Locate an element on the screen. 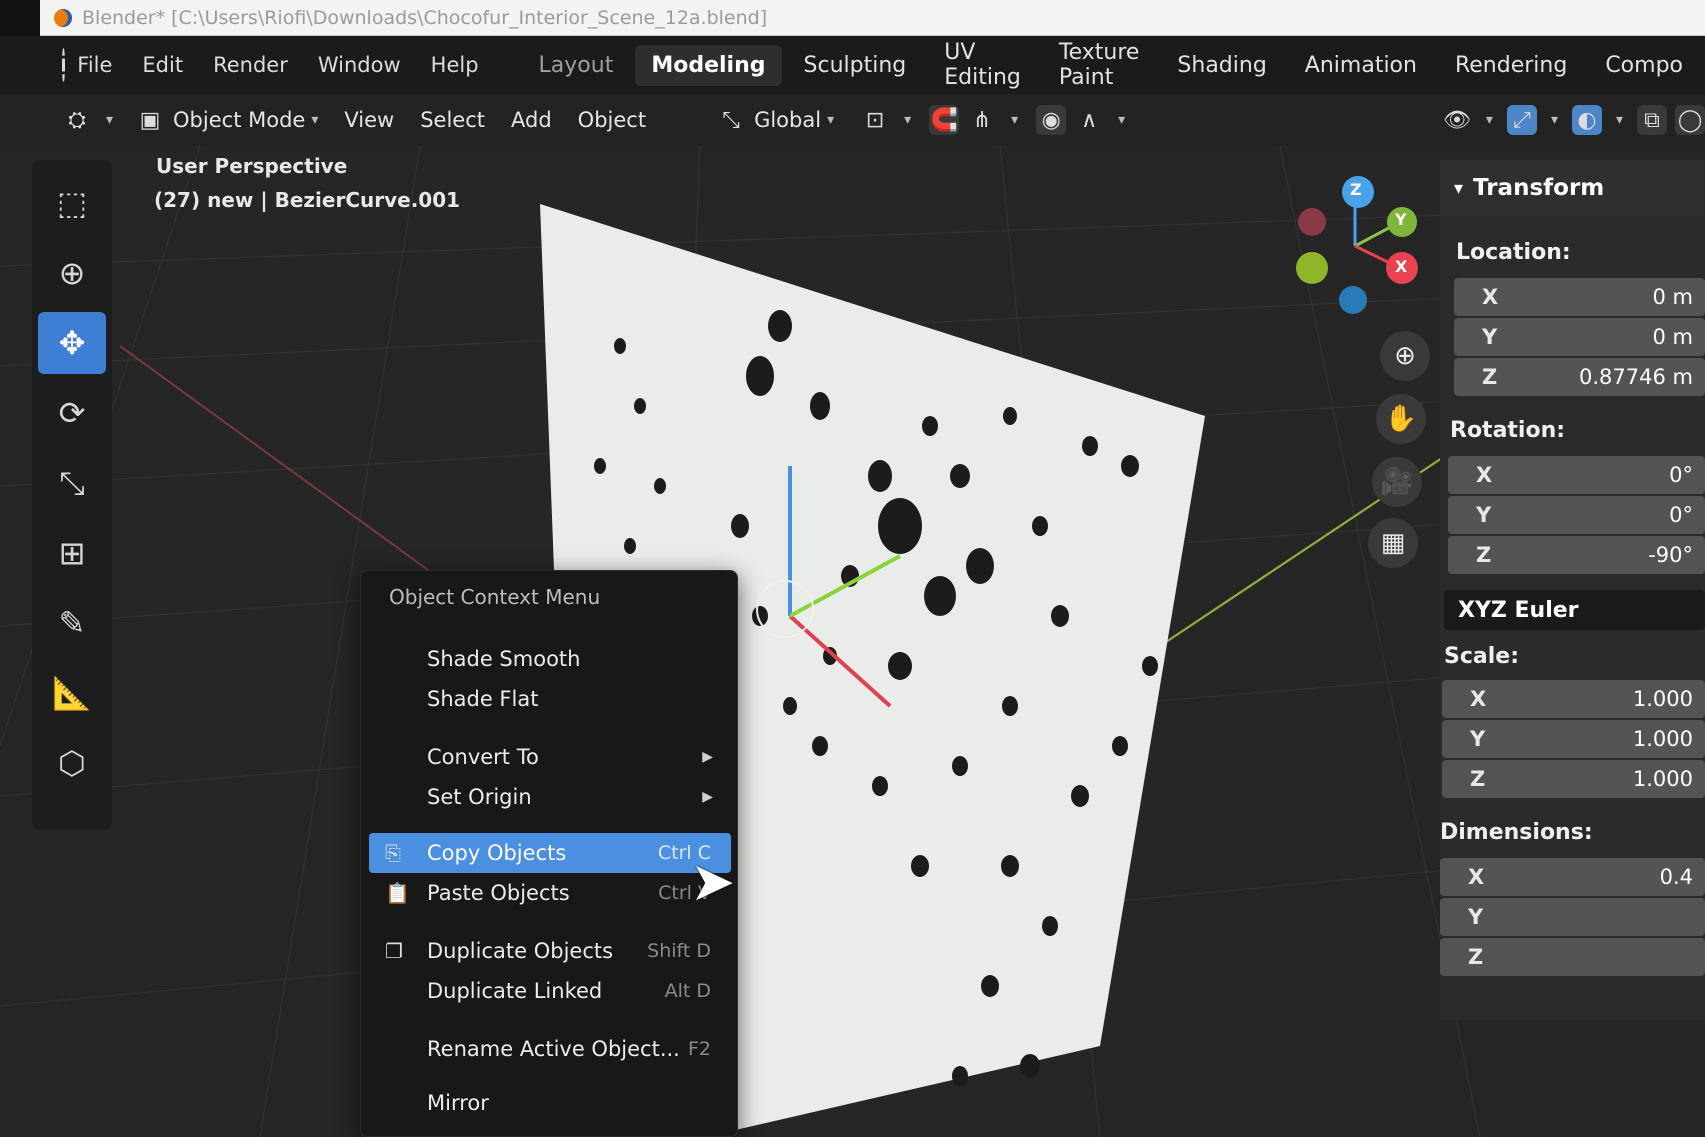 This screenshot has width=1705, height=1137. scale-icon: ⤡ is located at coordinates (72, 483).